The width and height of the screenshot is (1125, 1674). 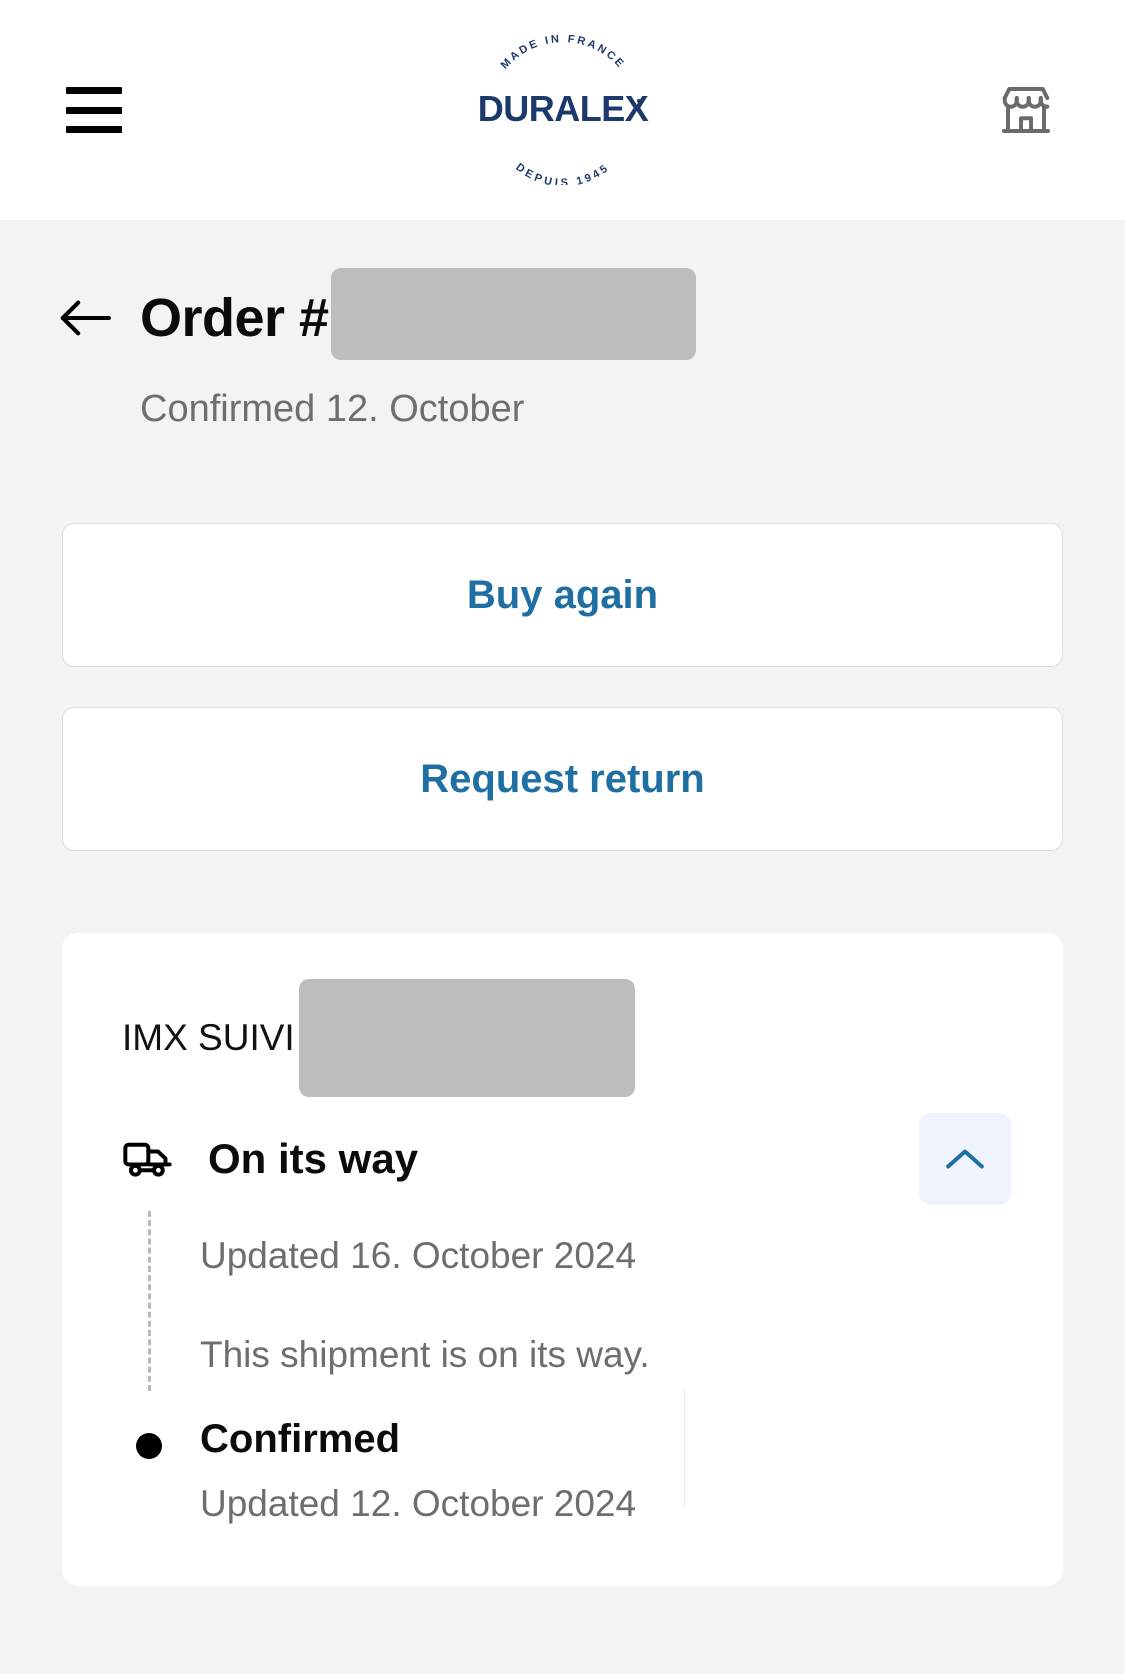 What do you see at coordinates (466, 1038) in the screenshot?
I see `tracking-number-redacted` at bounding box center [466, 1038].